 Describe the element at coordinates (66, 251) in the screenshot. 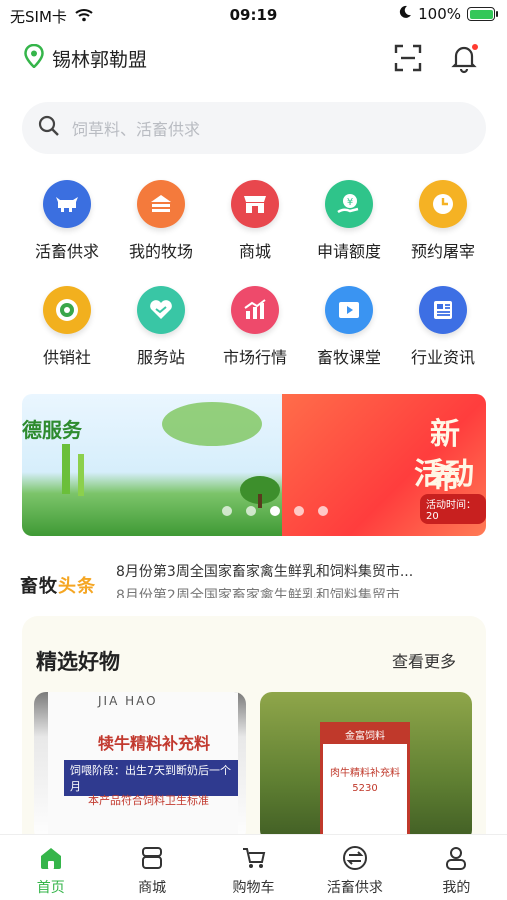

I see `menu-label: 活畜供求` at that location.